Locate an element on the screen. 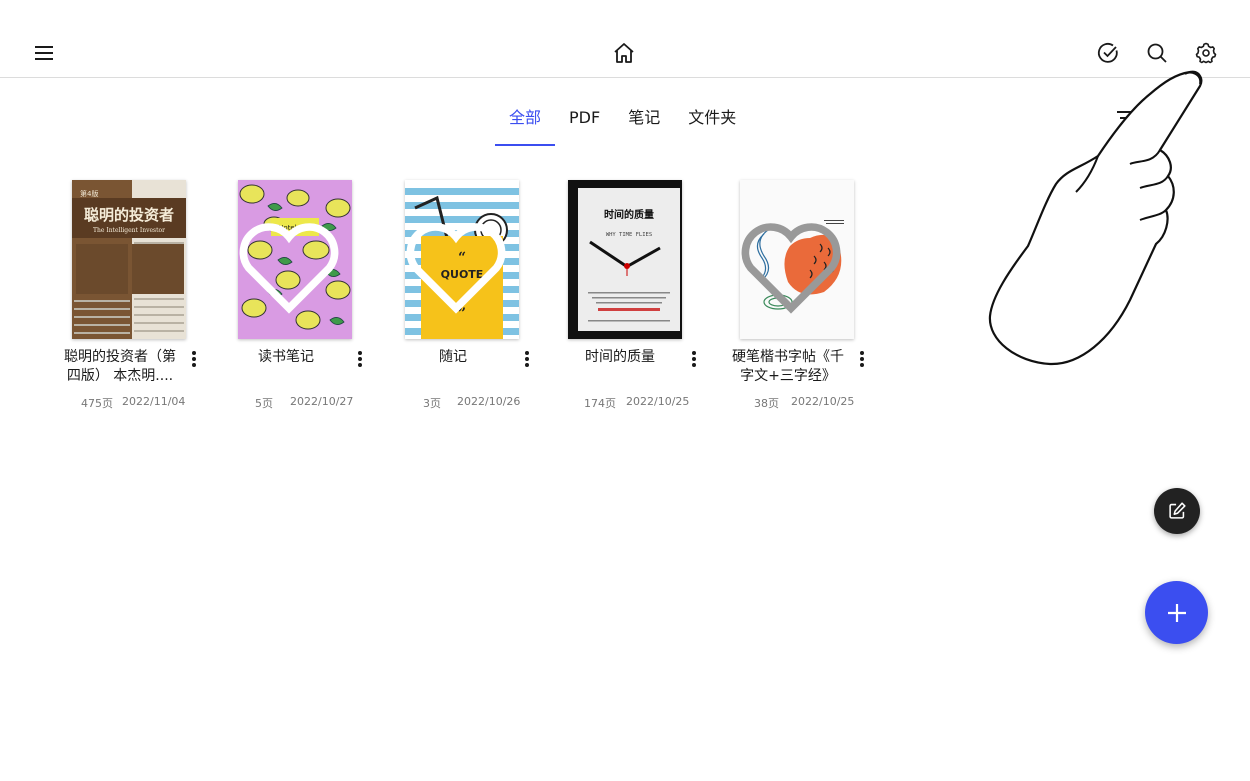 This screenshot has width=1250, height=781. plus-icon is located at coordinates (1176, 612).